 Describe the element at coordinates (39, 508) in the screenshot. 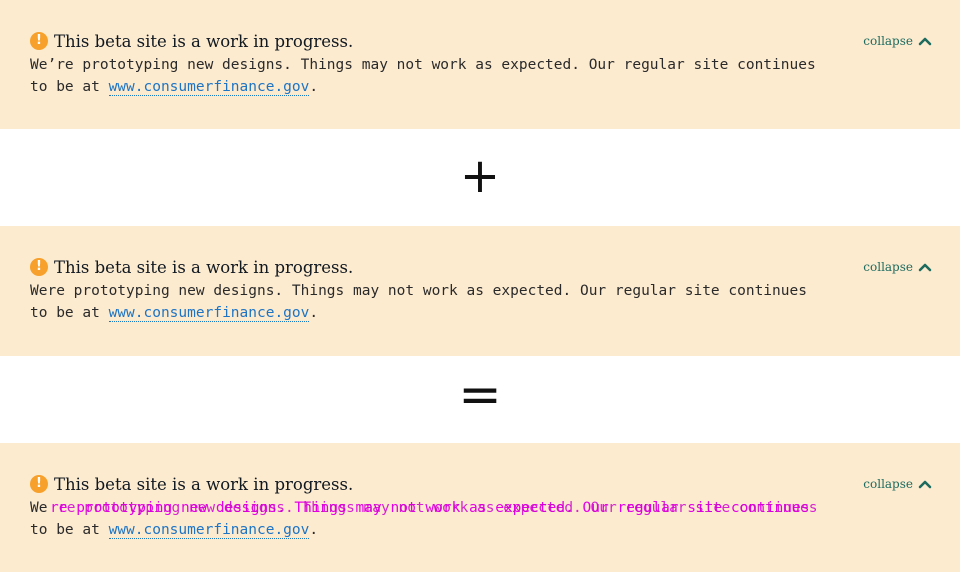

I see `banner-body-line-1: We` at that location.